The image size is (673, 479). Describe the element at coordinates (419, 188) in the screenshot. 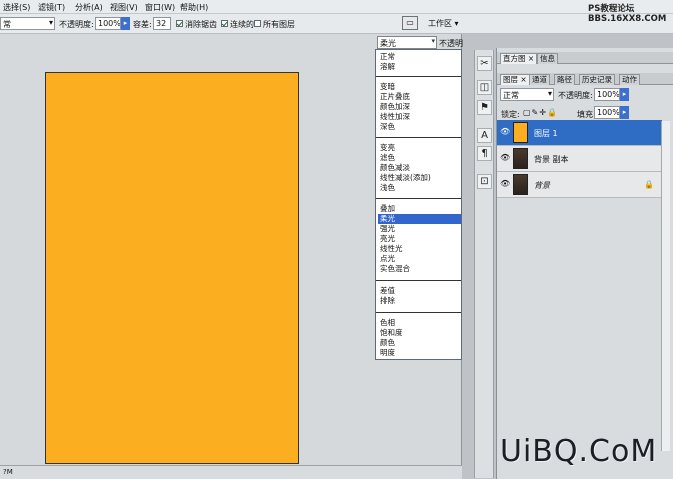

I see `blend-option-lighter-color: 浅色` at that location.